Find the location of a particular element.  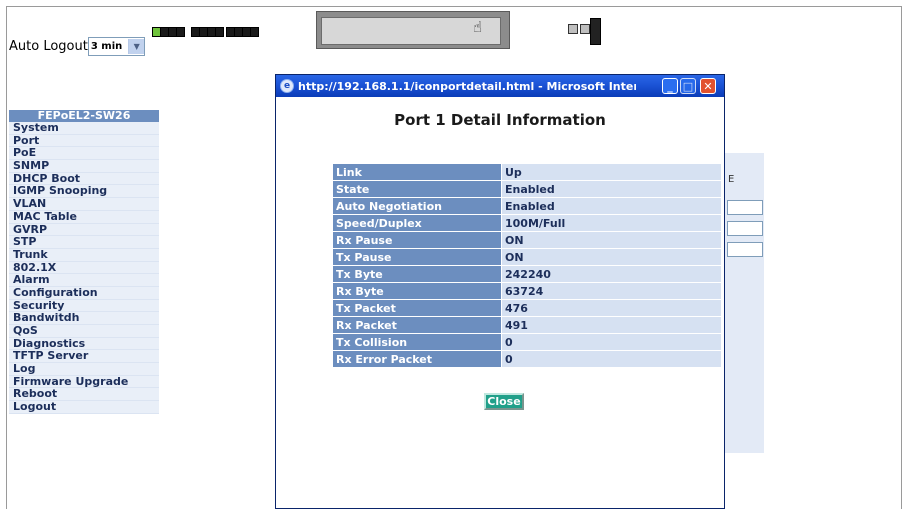

table-row: Link Up is located at coordinates (527, 172).